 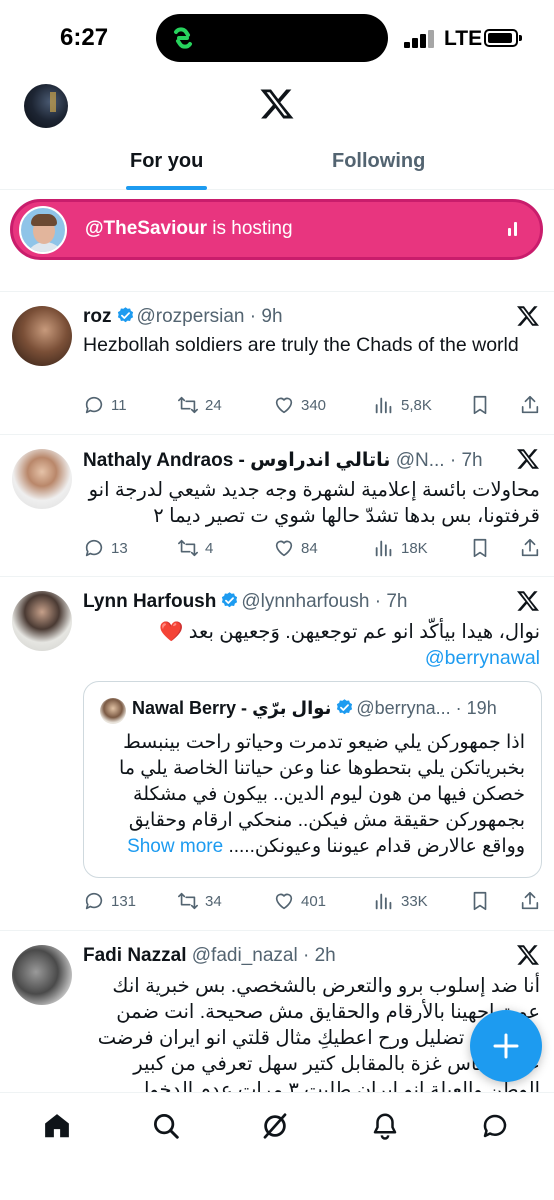 I want to click on profile-avatar, so click(x=46, y=106).